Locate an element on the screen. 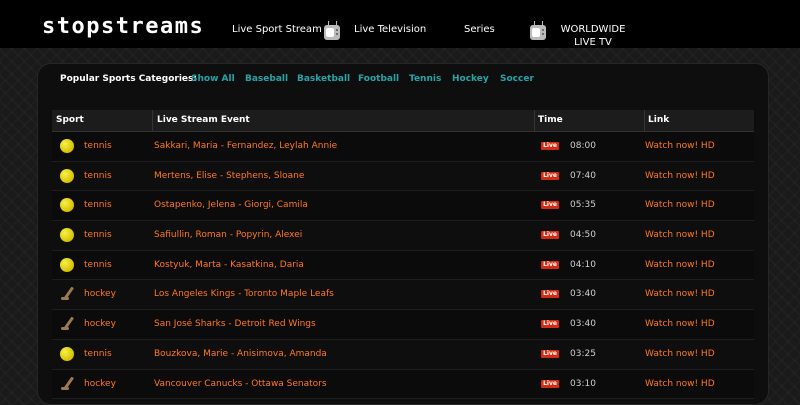 Image resolution: width=800 pixels, height=405 pixels. event-link: Sakkari, Maria - Fernandez, Leylah Annie is located at coordinates (245, 146).